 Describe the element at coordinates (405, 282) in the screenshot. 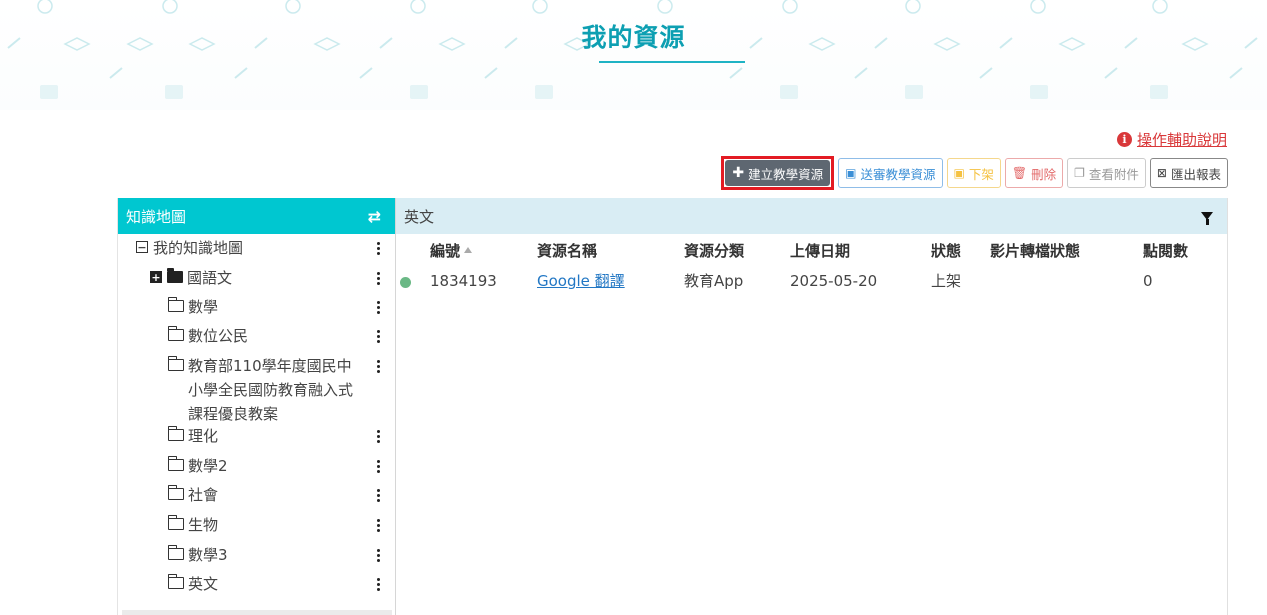

I see `status-dot-icon` at that location.